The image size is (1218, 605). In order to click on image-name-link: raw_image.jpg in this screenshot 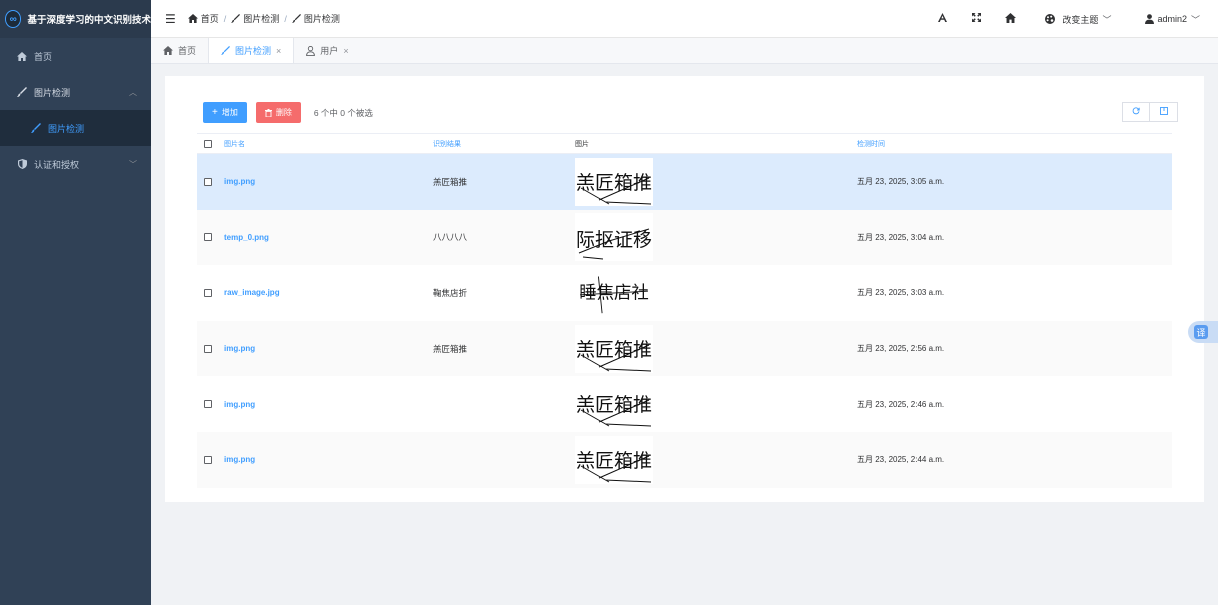, I will do `click(252, 292)`.